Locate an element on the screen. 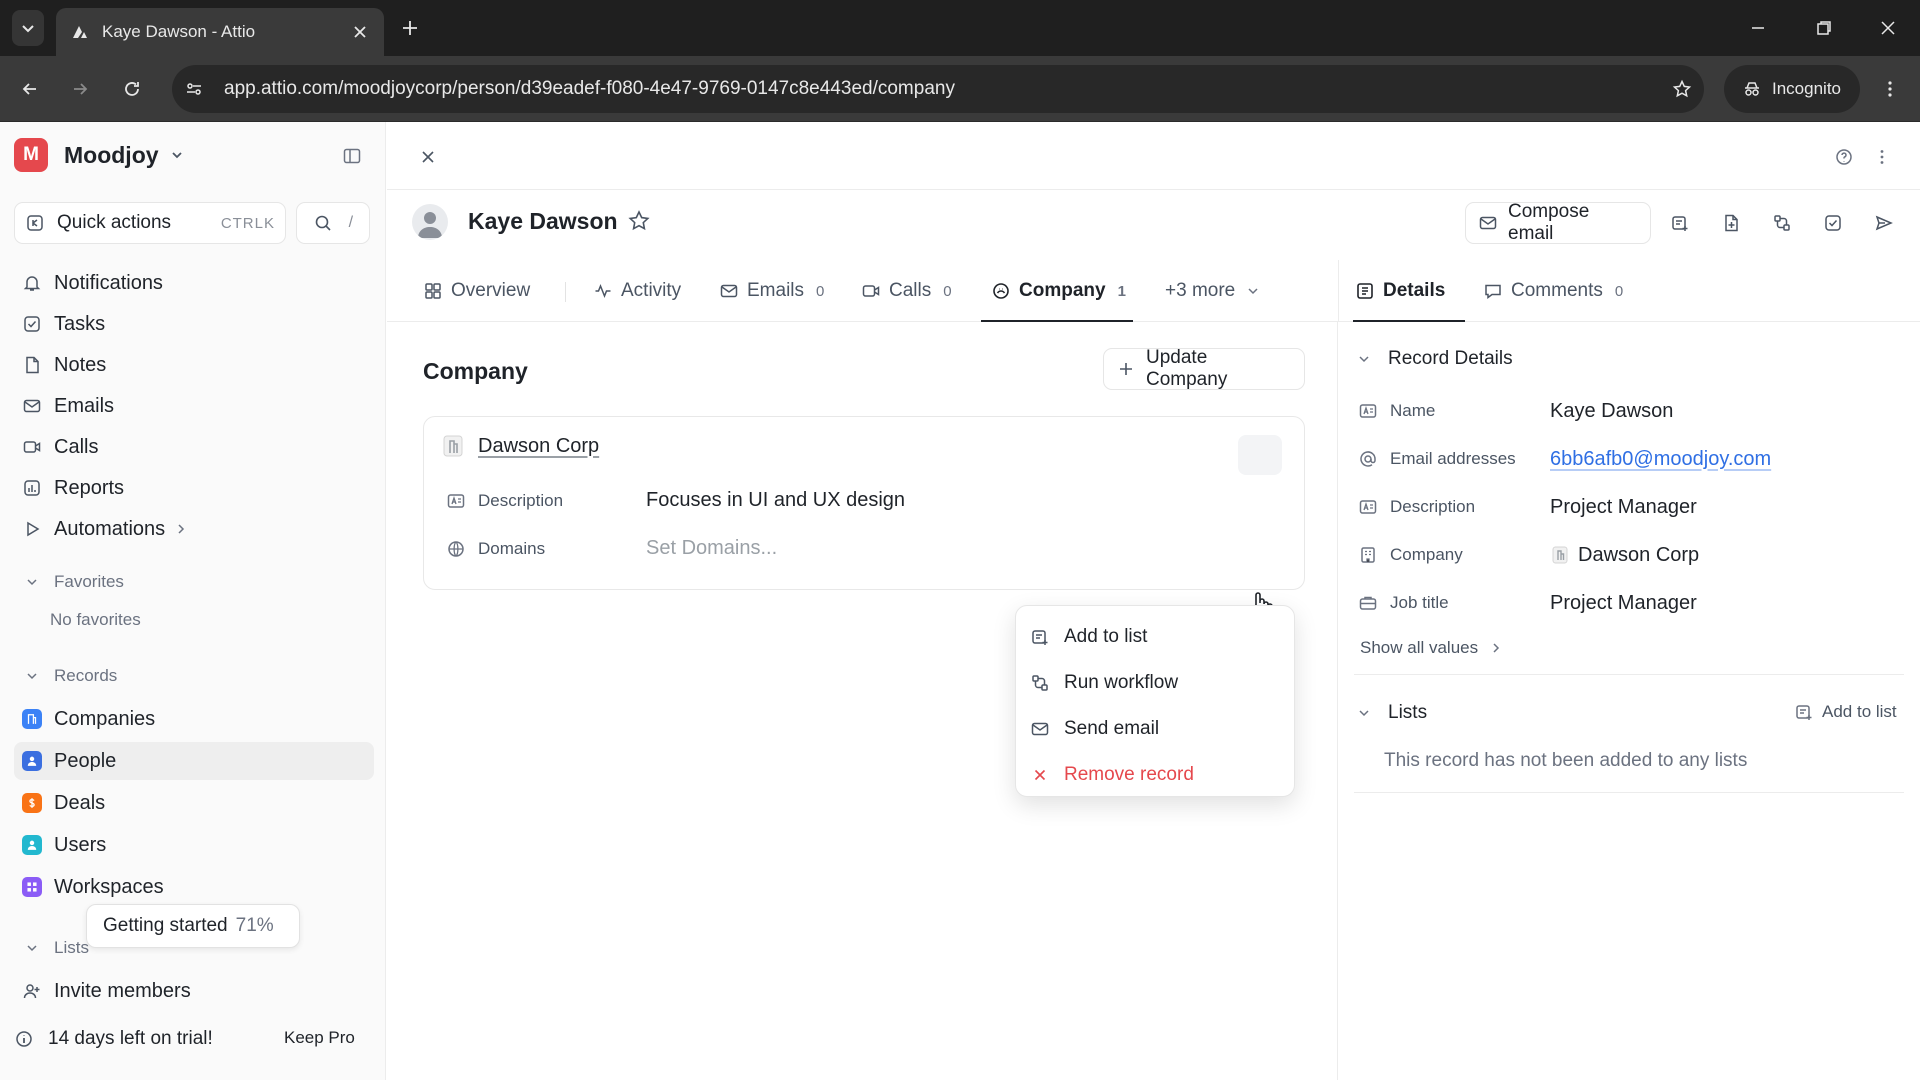  favorites-section-header: Favorites is located at coordinates (73, 582).